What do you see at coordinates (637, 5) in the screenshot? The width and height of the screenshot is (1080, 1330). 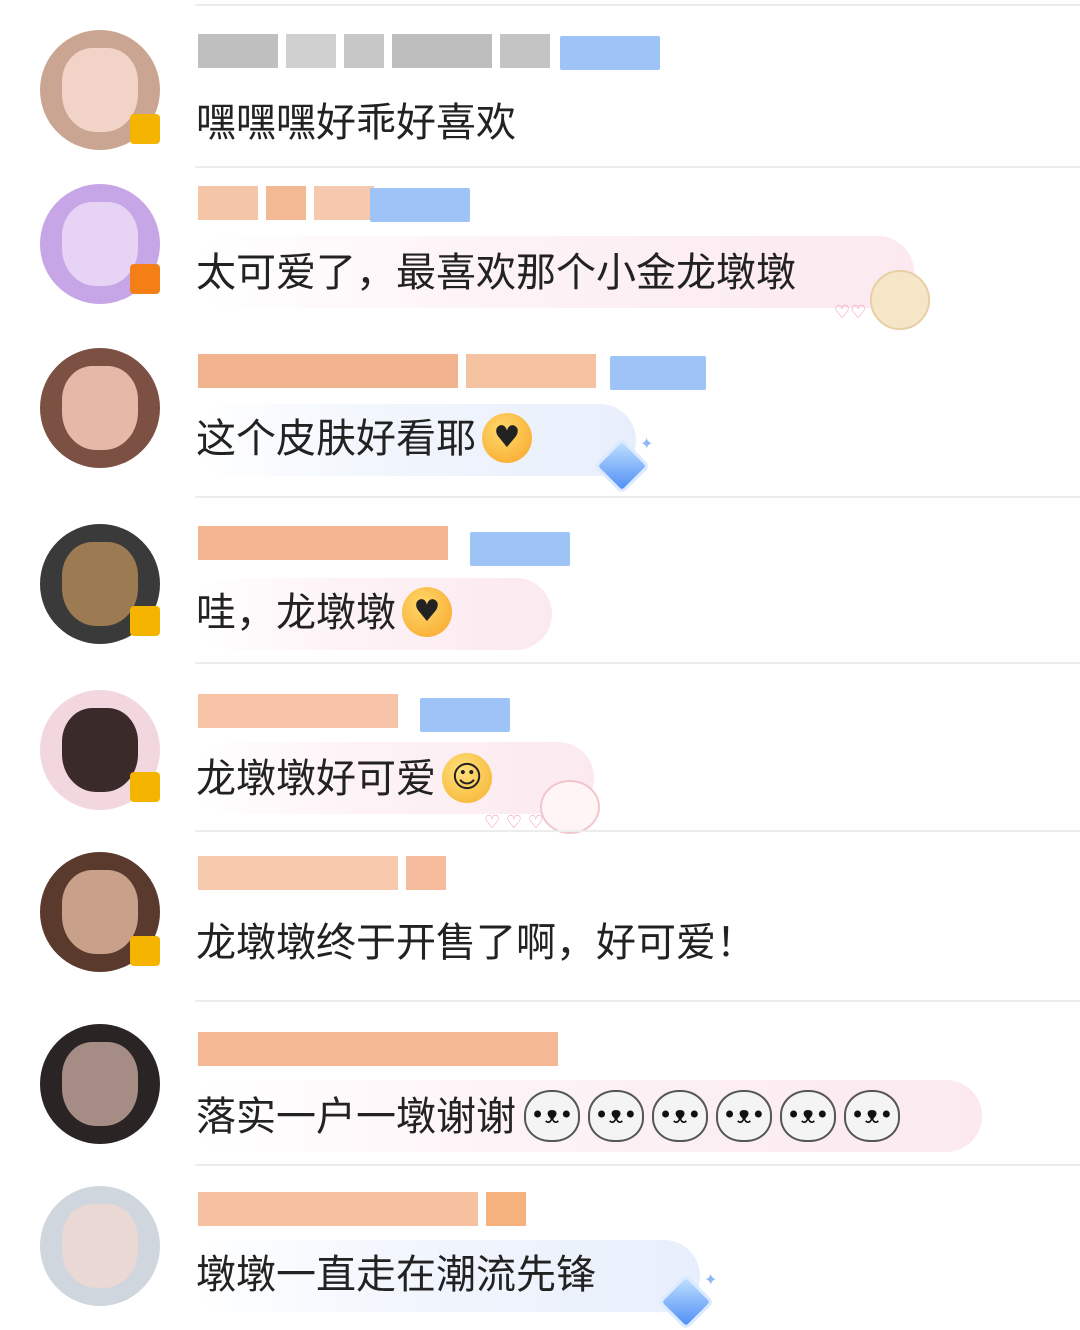 I see `top-divider` at bounding box center [637, 5].